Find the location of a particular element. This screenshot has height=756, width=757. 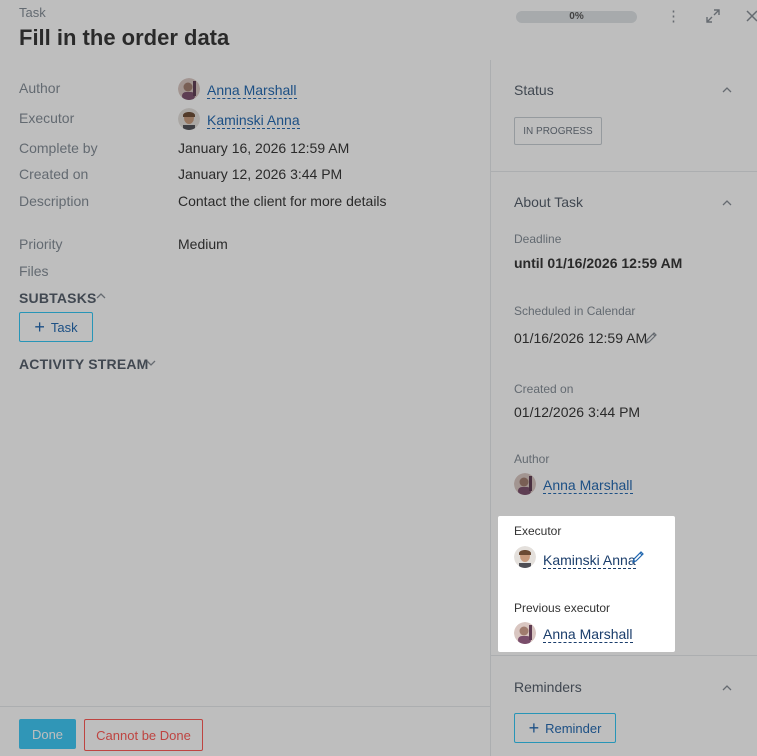

reminders-title: Reminders is located at coordinates (548, 687).